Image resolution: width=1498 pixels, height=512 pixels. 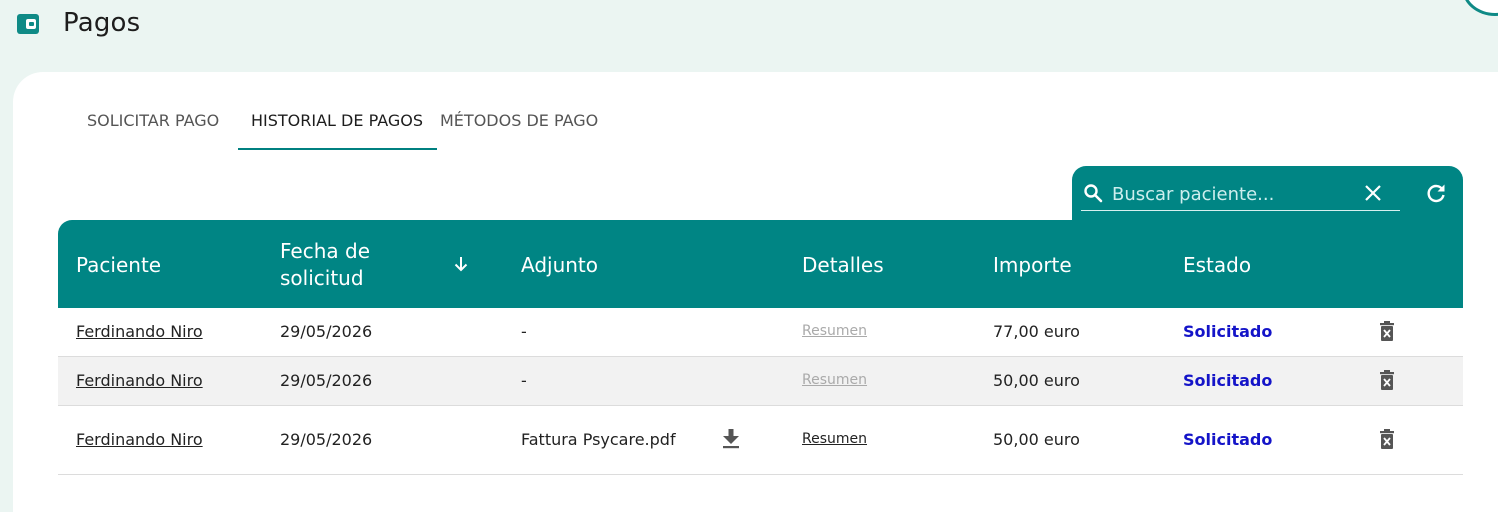 What do you see at coordinates (102, 23) in the screenshot?
I see `page-title: Pagos` at bounding box center [102, 23].